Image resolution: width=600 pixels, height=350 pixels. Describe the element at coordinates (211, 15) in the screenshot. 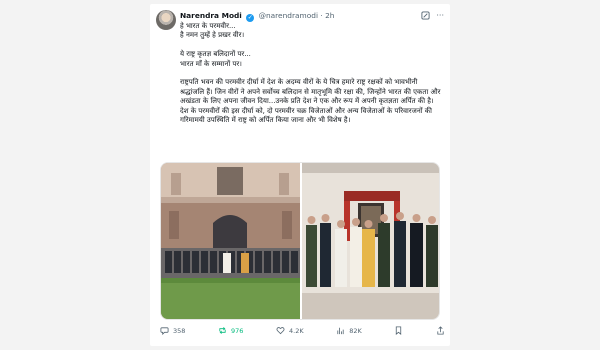

I see `author-name: Narendra Modi` at that location.